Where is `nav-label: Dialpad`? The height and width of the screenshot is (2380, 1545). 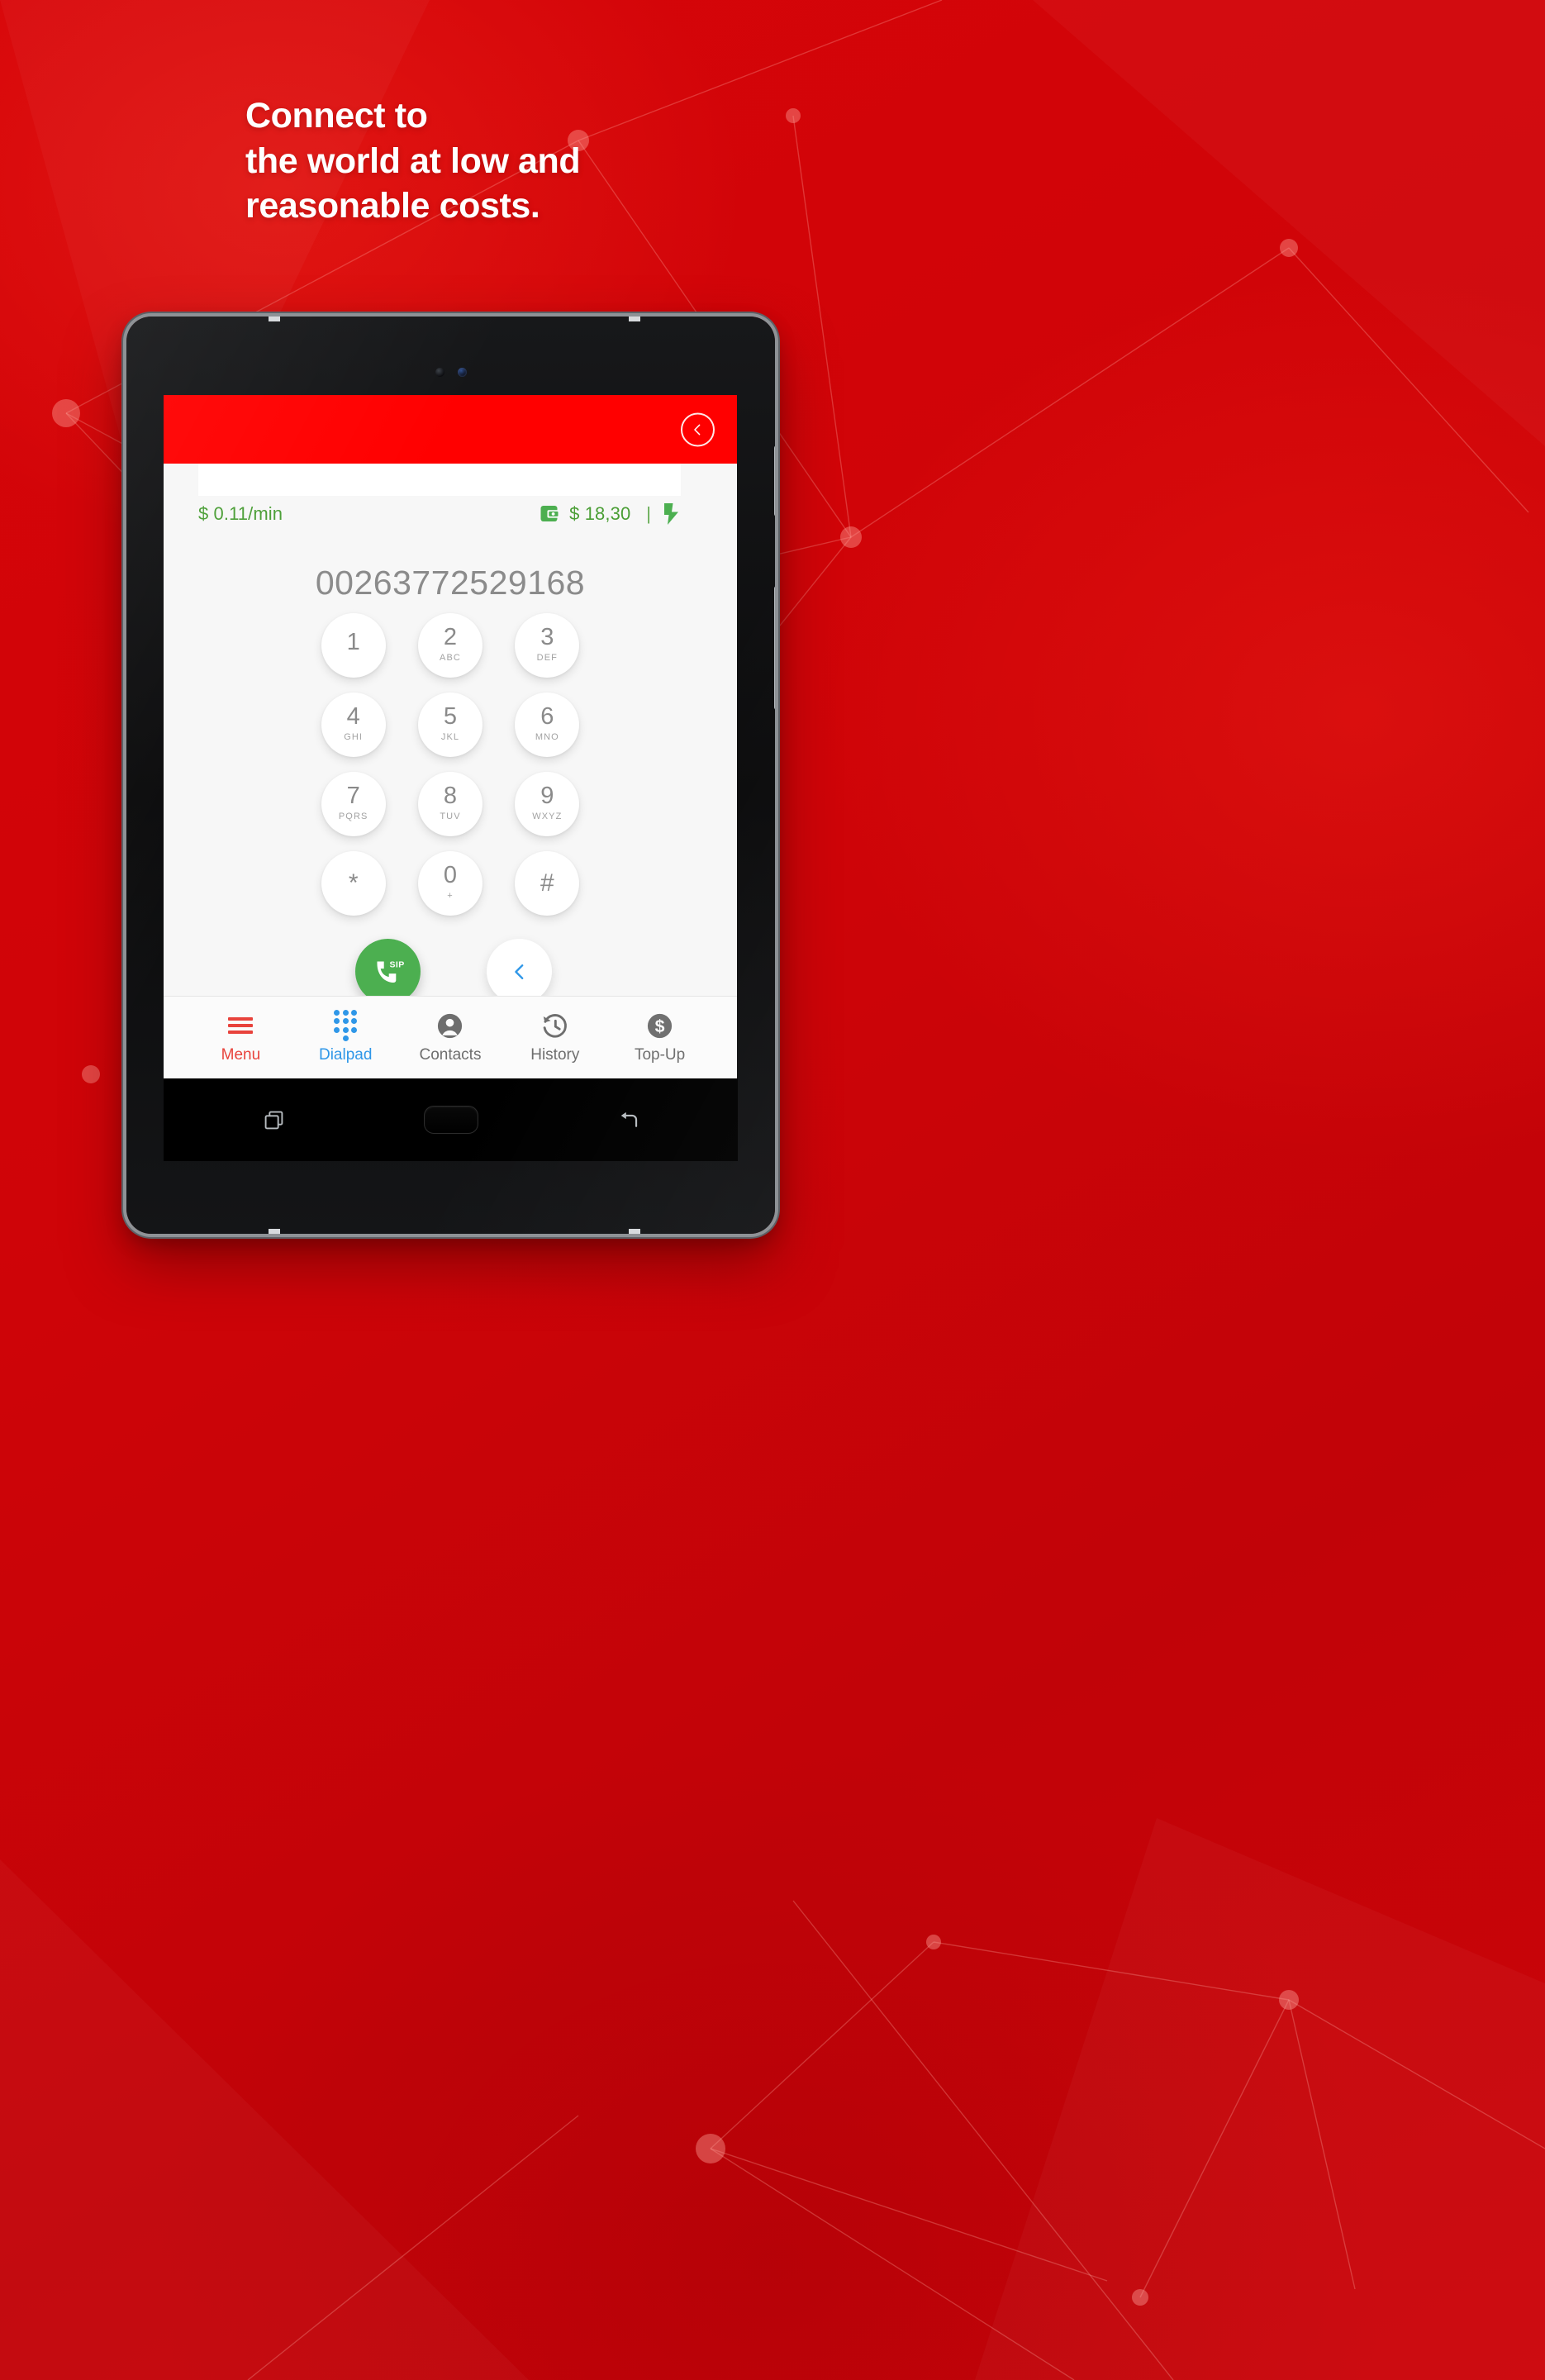 nav-label: Dialpad is located at coordinates (345, 1054).